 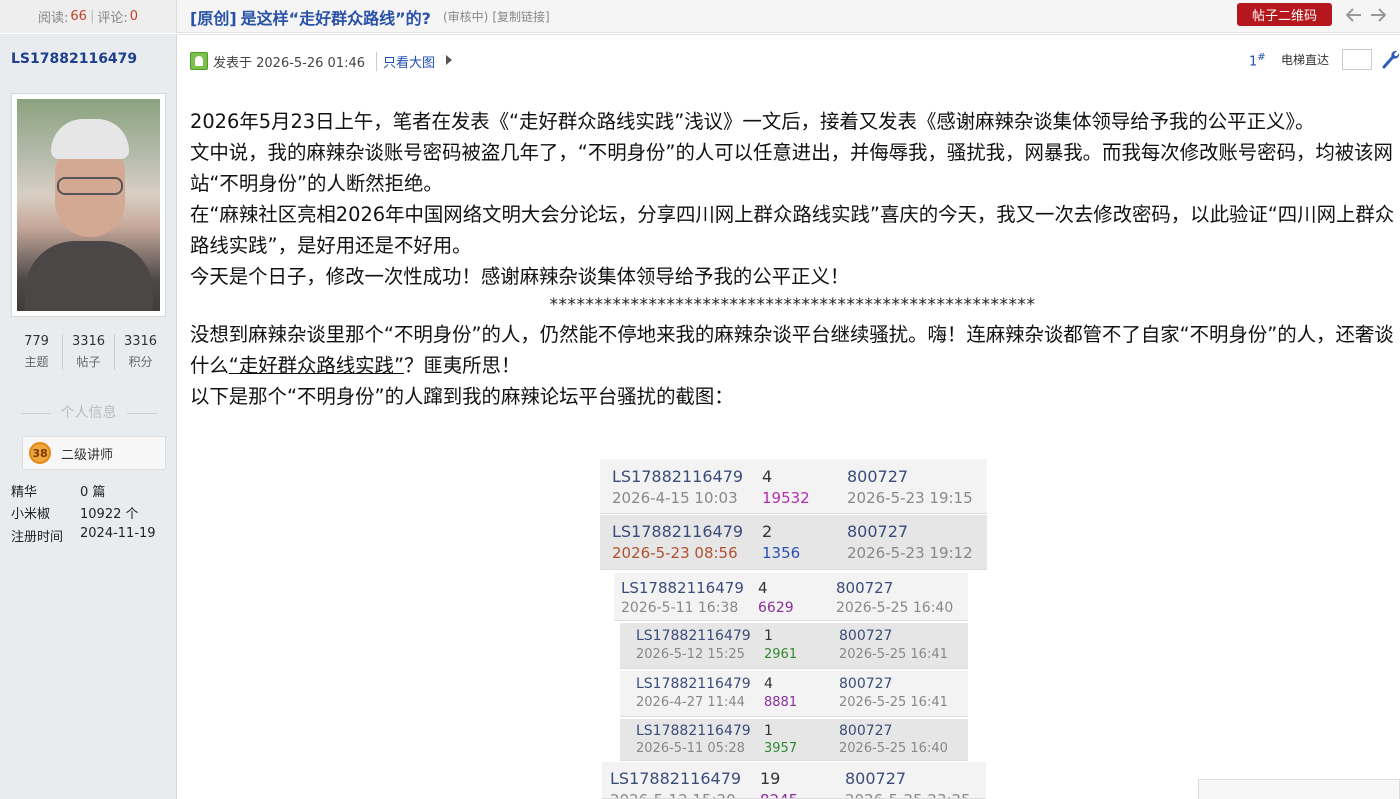 I want to click on personal-info-title: 个人信息, so click(x=88, y=412).